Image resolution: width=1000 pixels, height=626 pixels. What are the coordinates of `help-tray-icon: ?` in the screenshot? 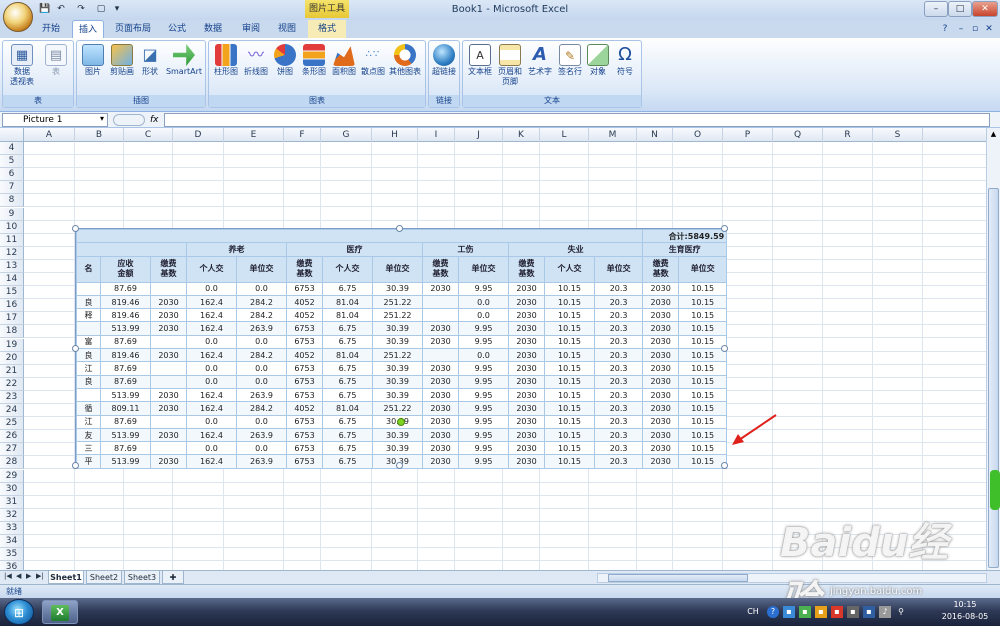 It's located at (773, 612).